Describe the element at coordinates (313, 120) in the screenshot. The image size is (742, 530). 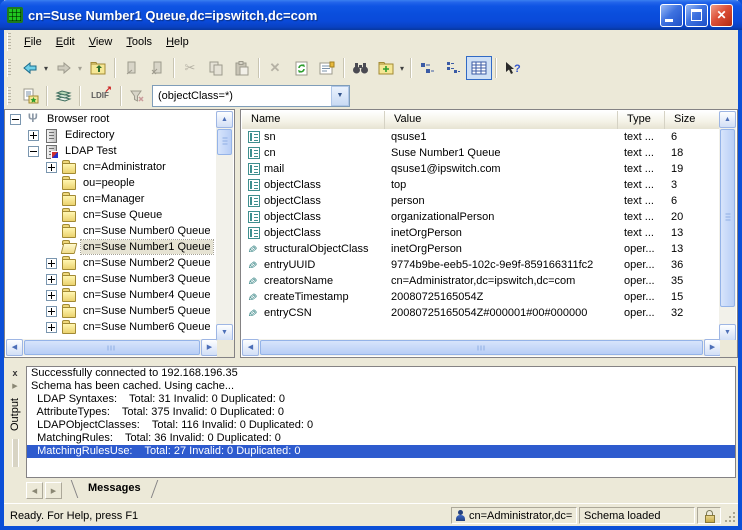
I see `column-header-name: Name` at that location.